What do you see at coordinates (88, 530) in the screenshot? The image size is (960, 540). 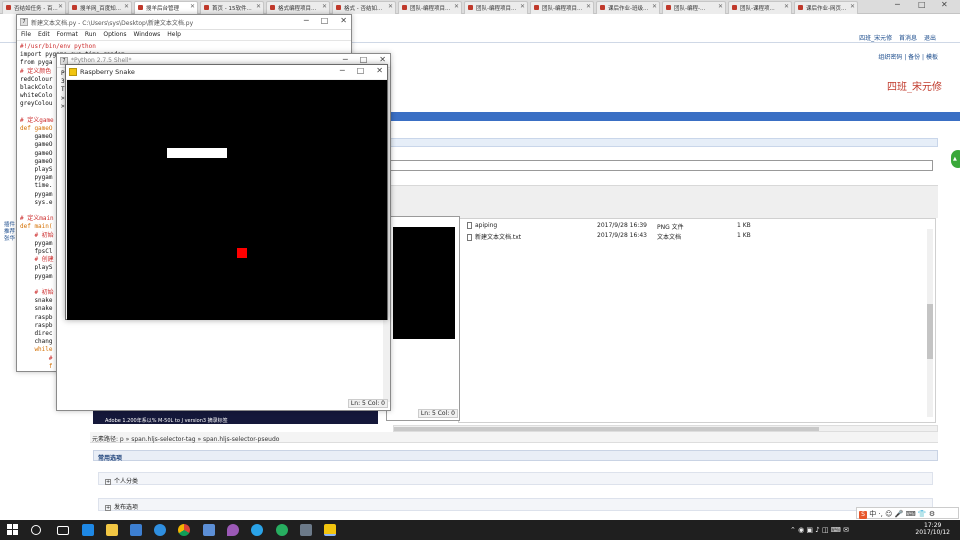 I see `edge-icon` at bounding box center [88, 530].